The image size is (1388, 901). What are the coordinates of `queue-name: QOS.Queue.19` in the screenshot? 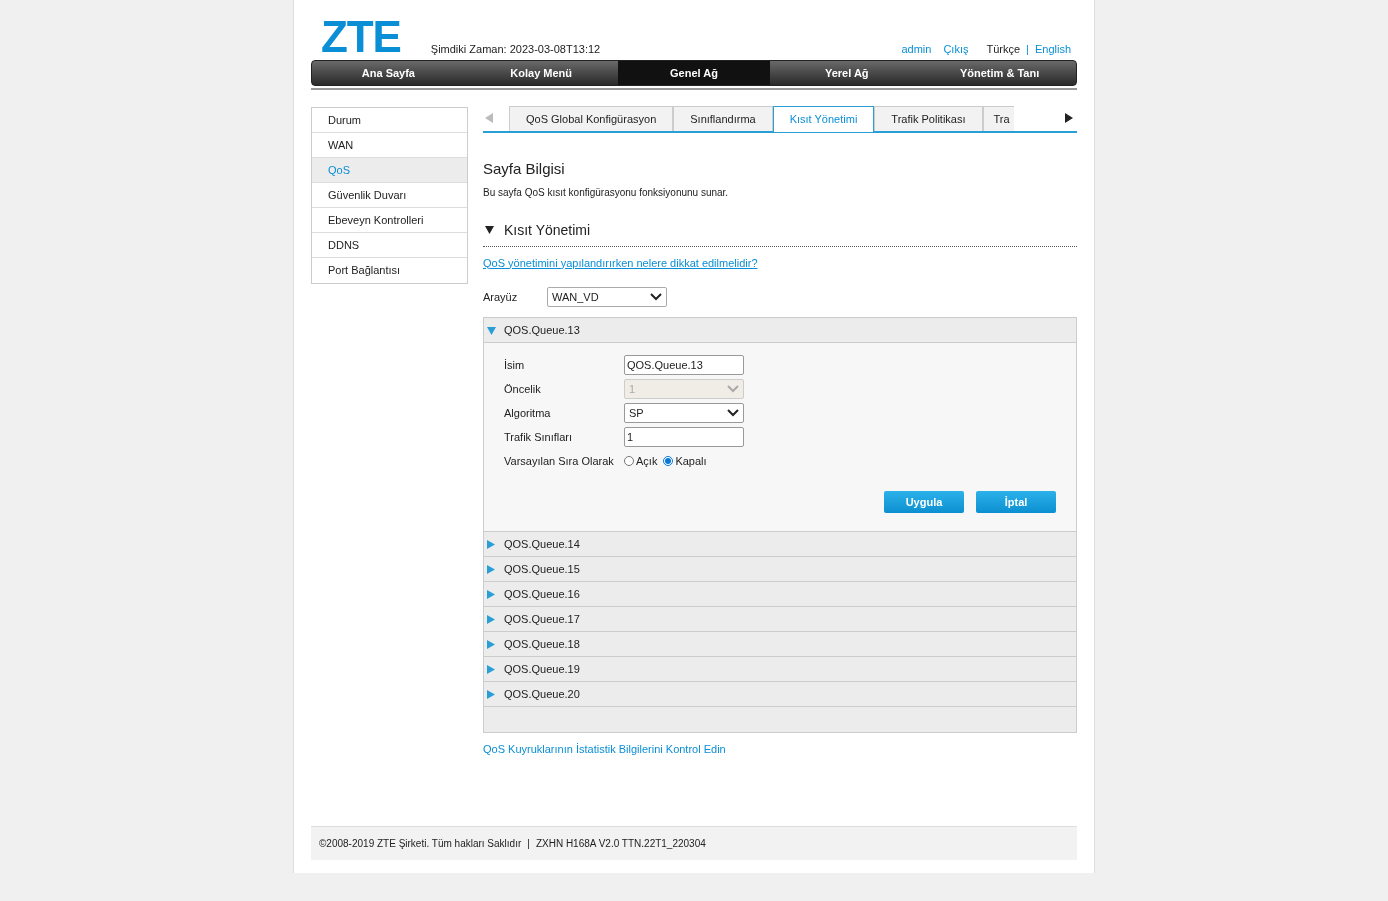 It's located at (542, 669).